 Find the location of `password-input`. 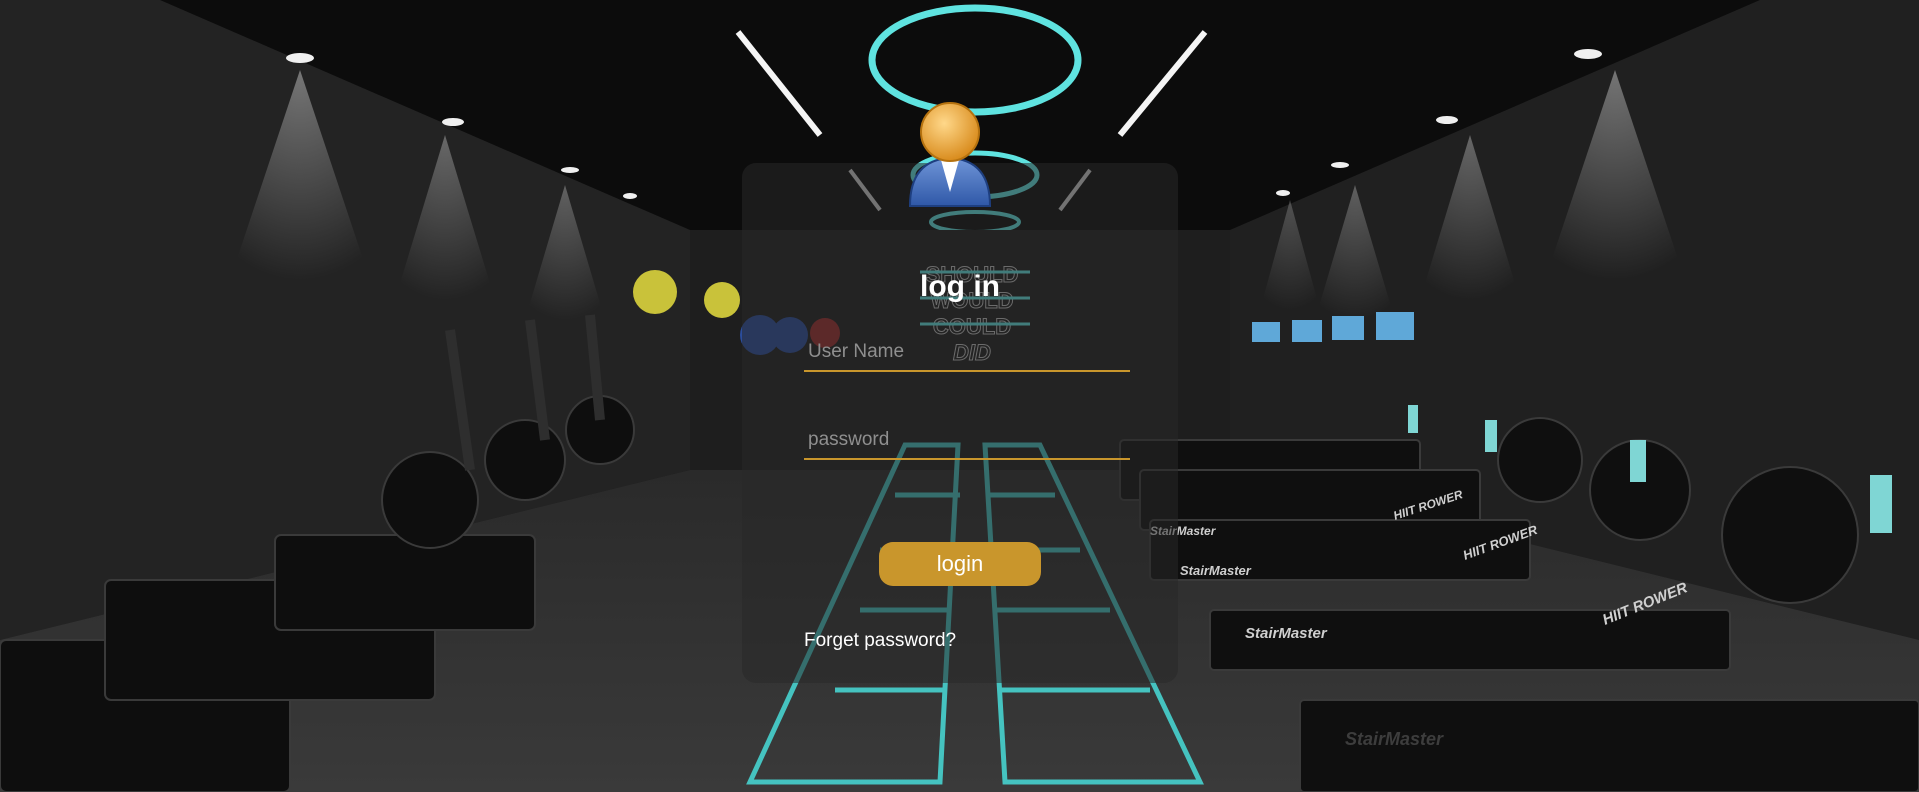

password-input is located at coordinates (967, 440).